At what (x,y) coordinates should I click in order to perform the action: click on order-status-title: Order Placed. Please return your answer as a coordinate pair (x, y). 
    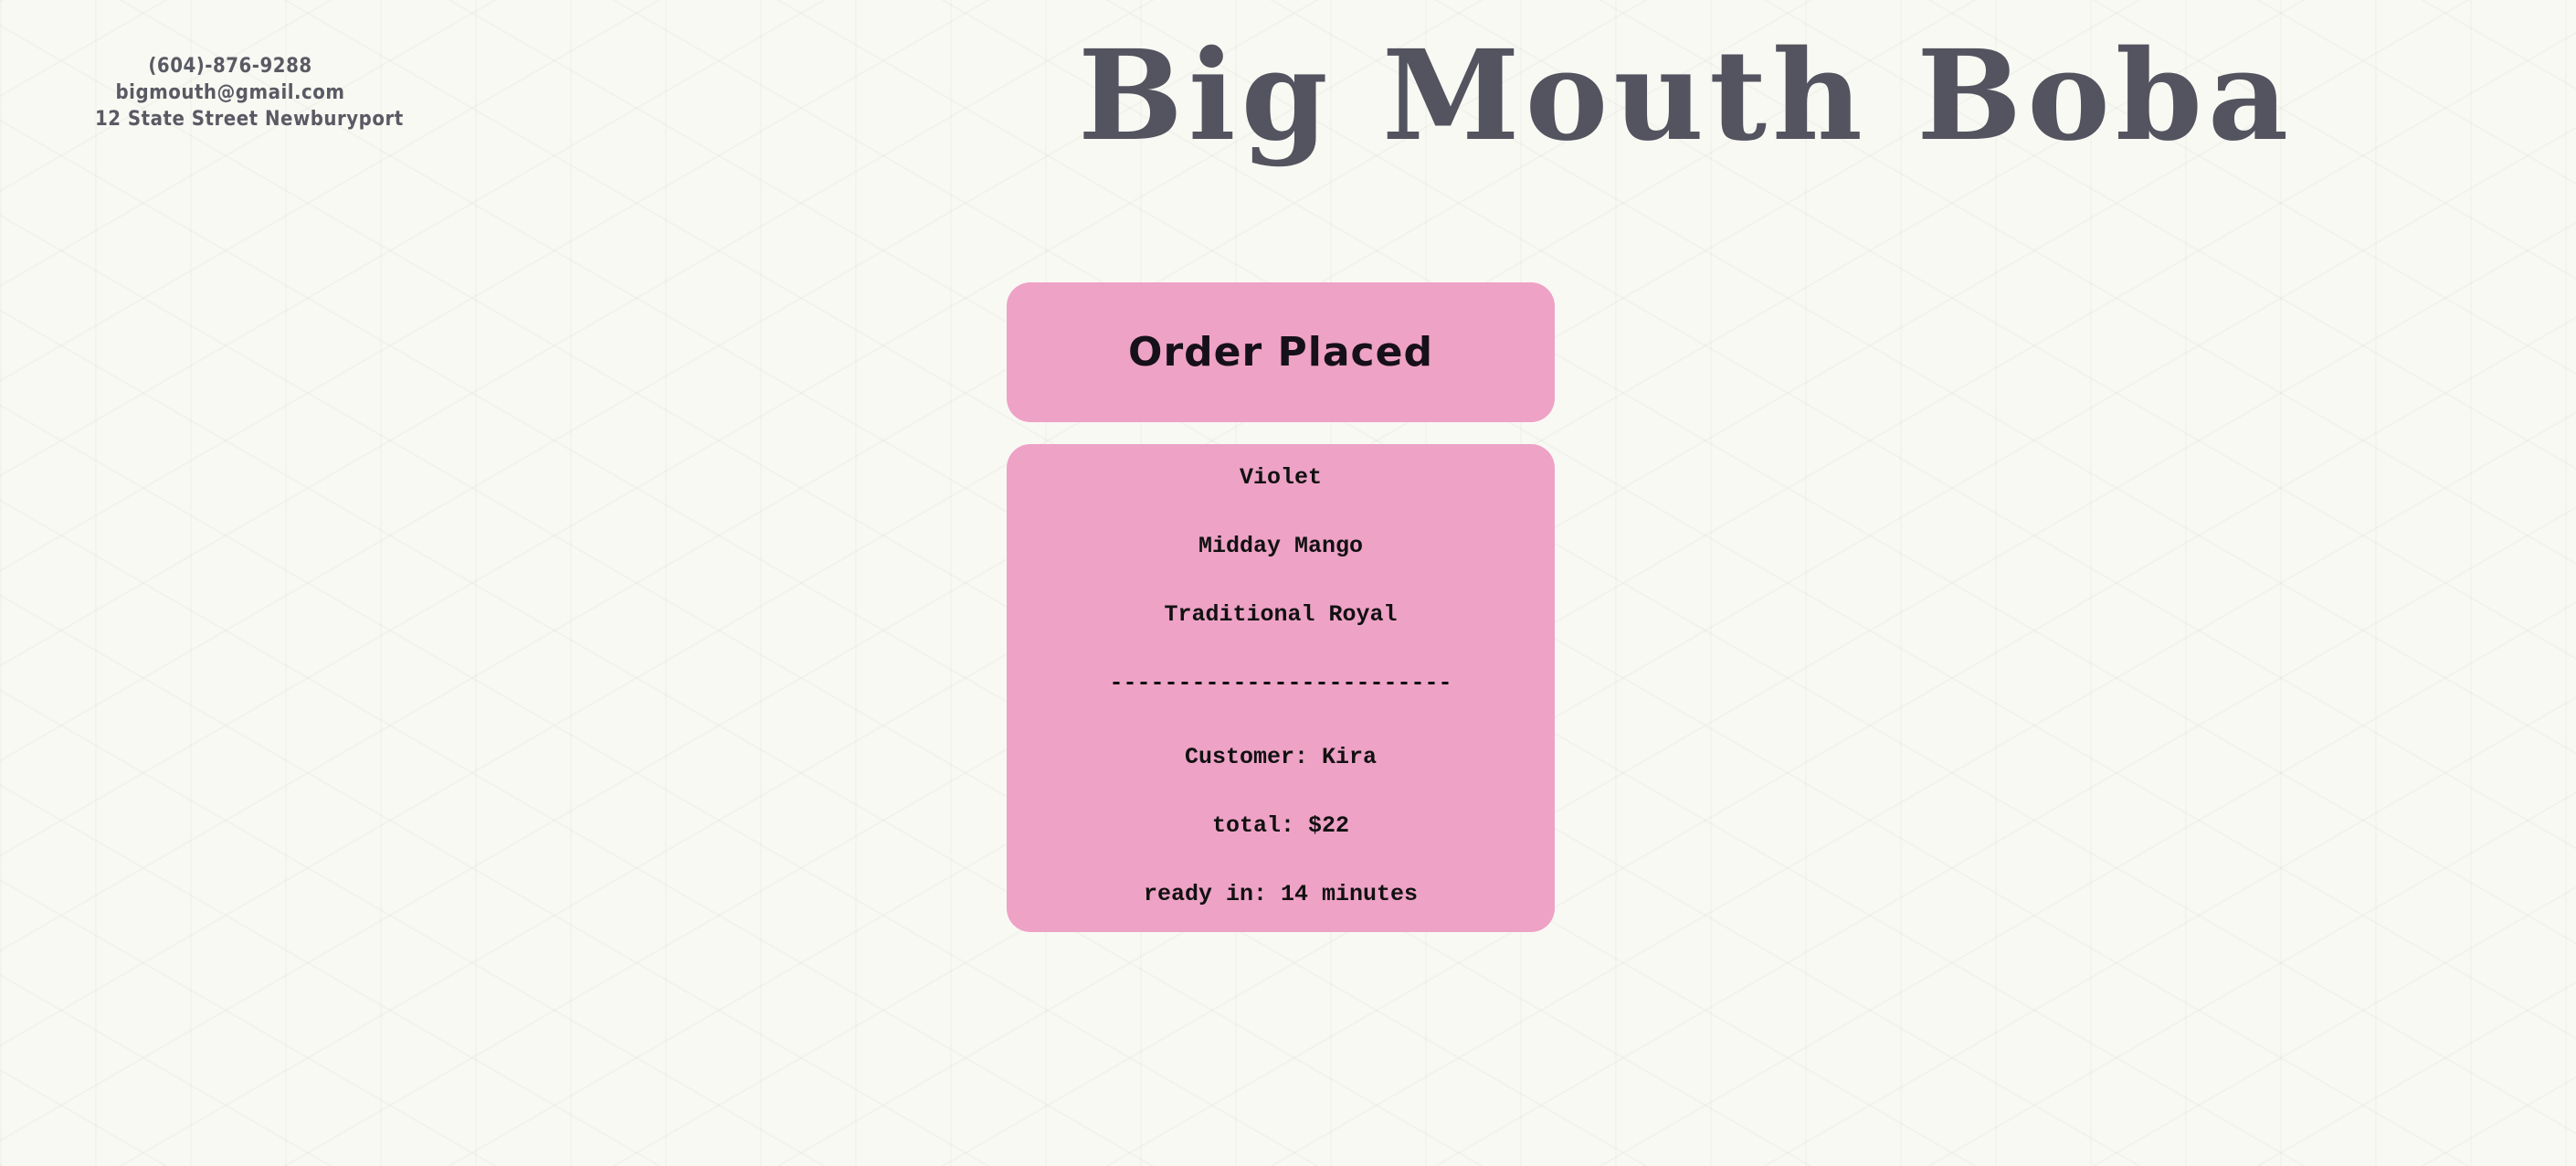
    Looking at the image, I should click on (1280, 352).